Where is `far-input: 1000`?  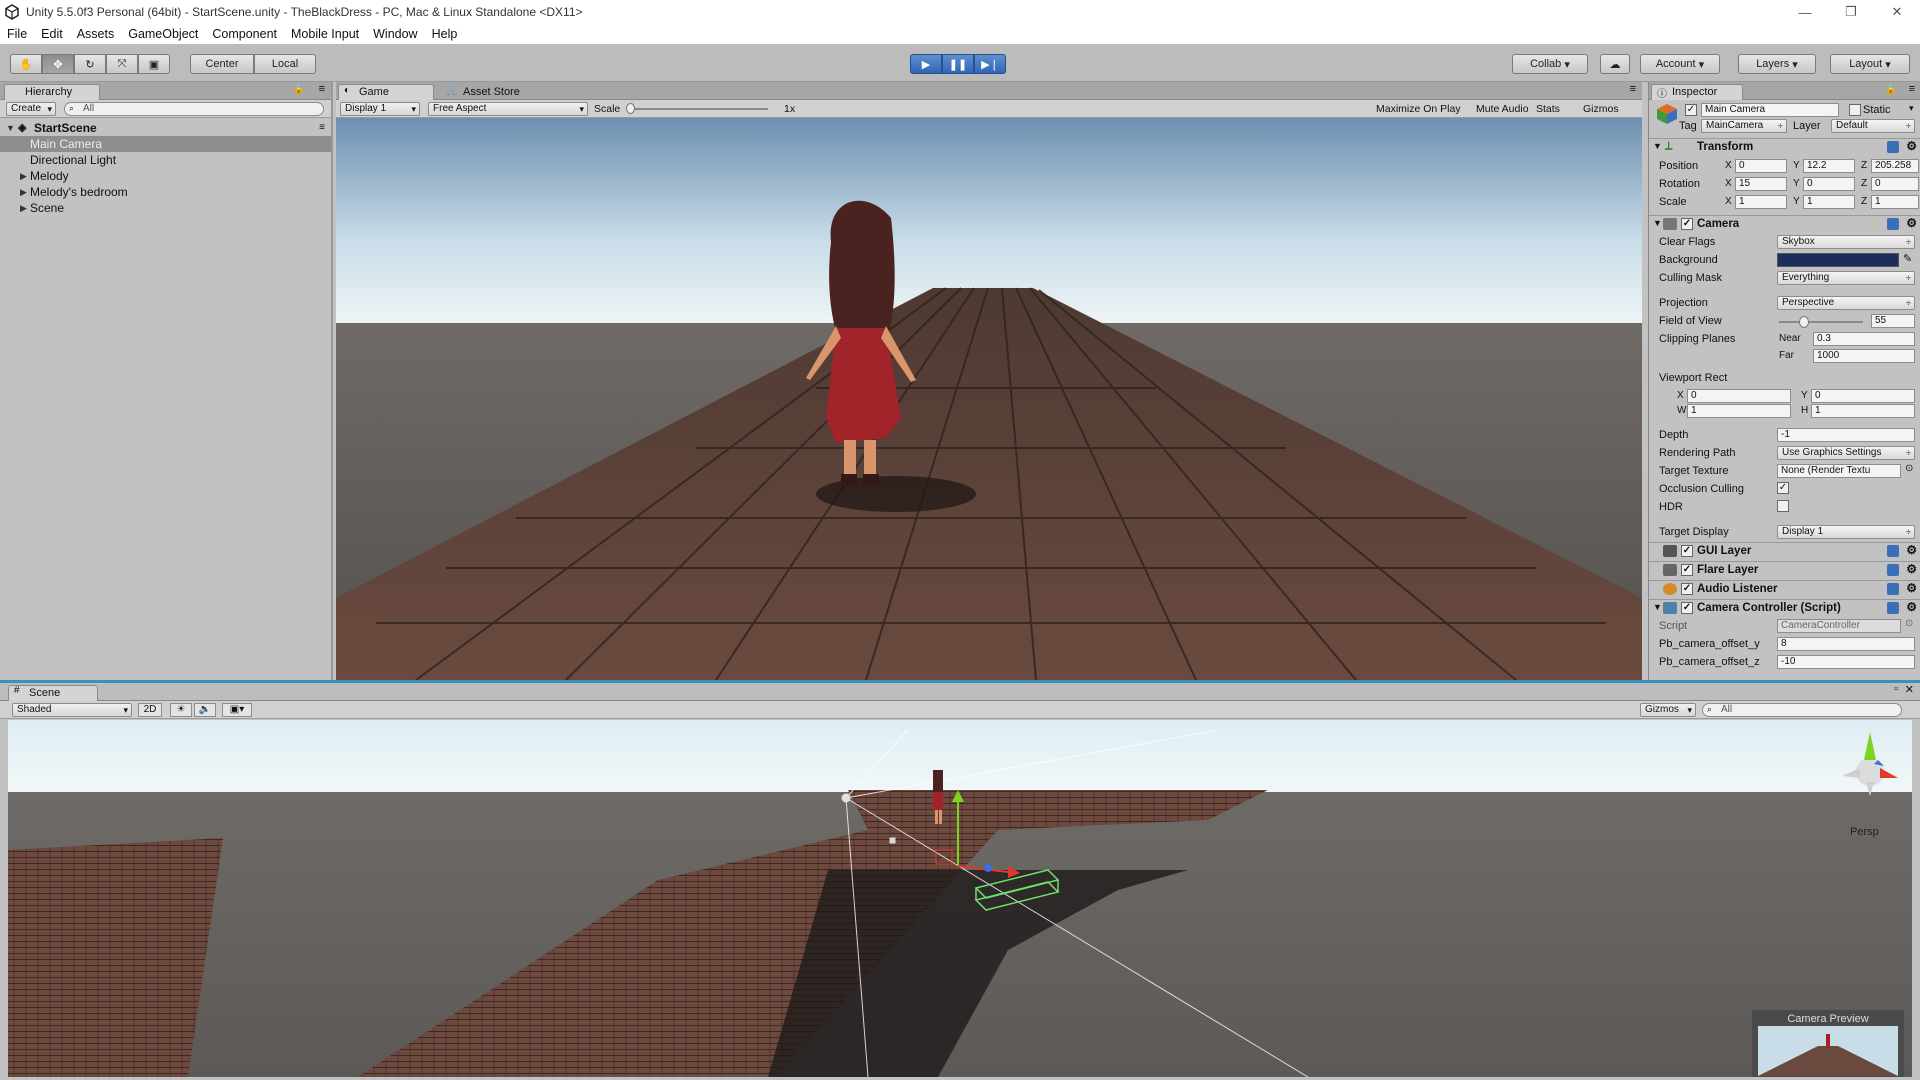 far-input: 1000 is located at coordinates (1864, 356).